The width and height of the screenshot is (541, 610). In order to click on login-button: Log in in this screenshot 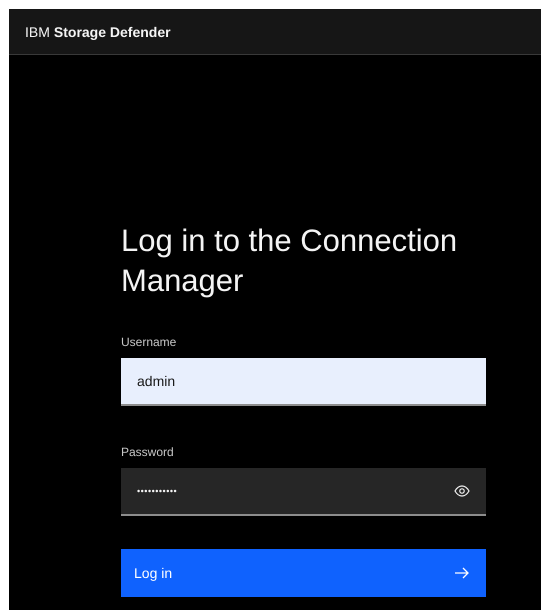, I will do `click(303, 573)`.